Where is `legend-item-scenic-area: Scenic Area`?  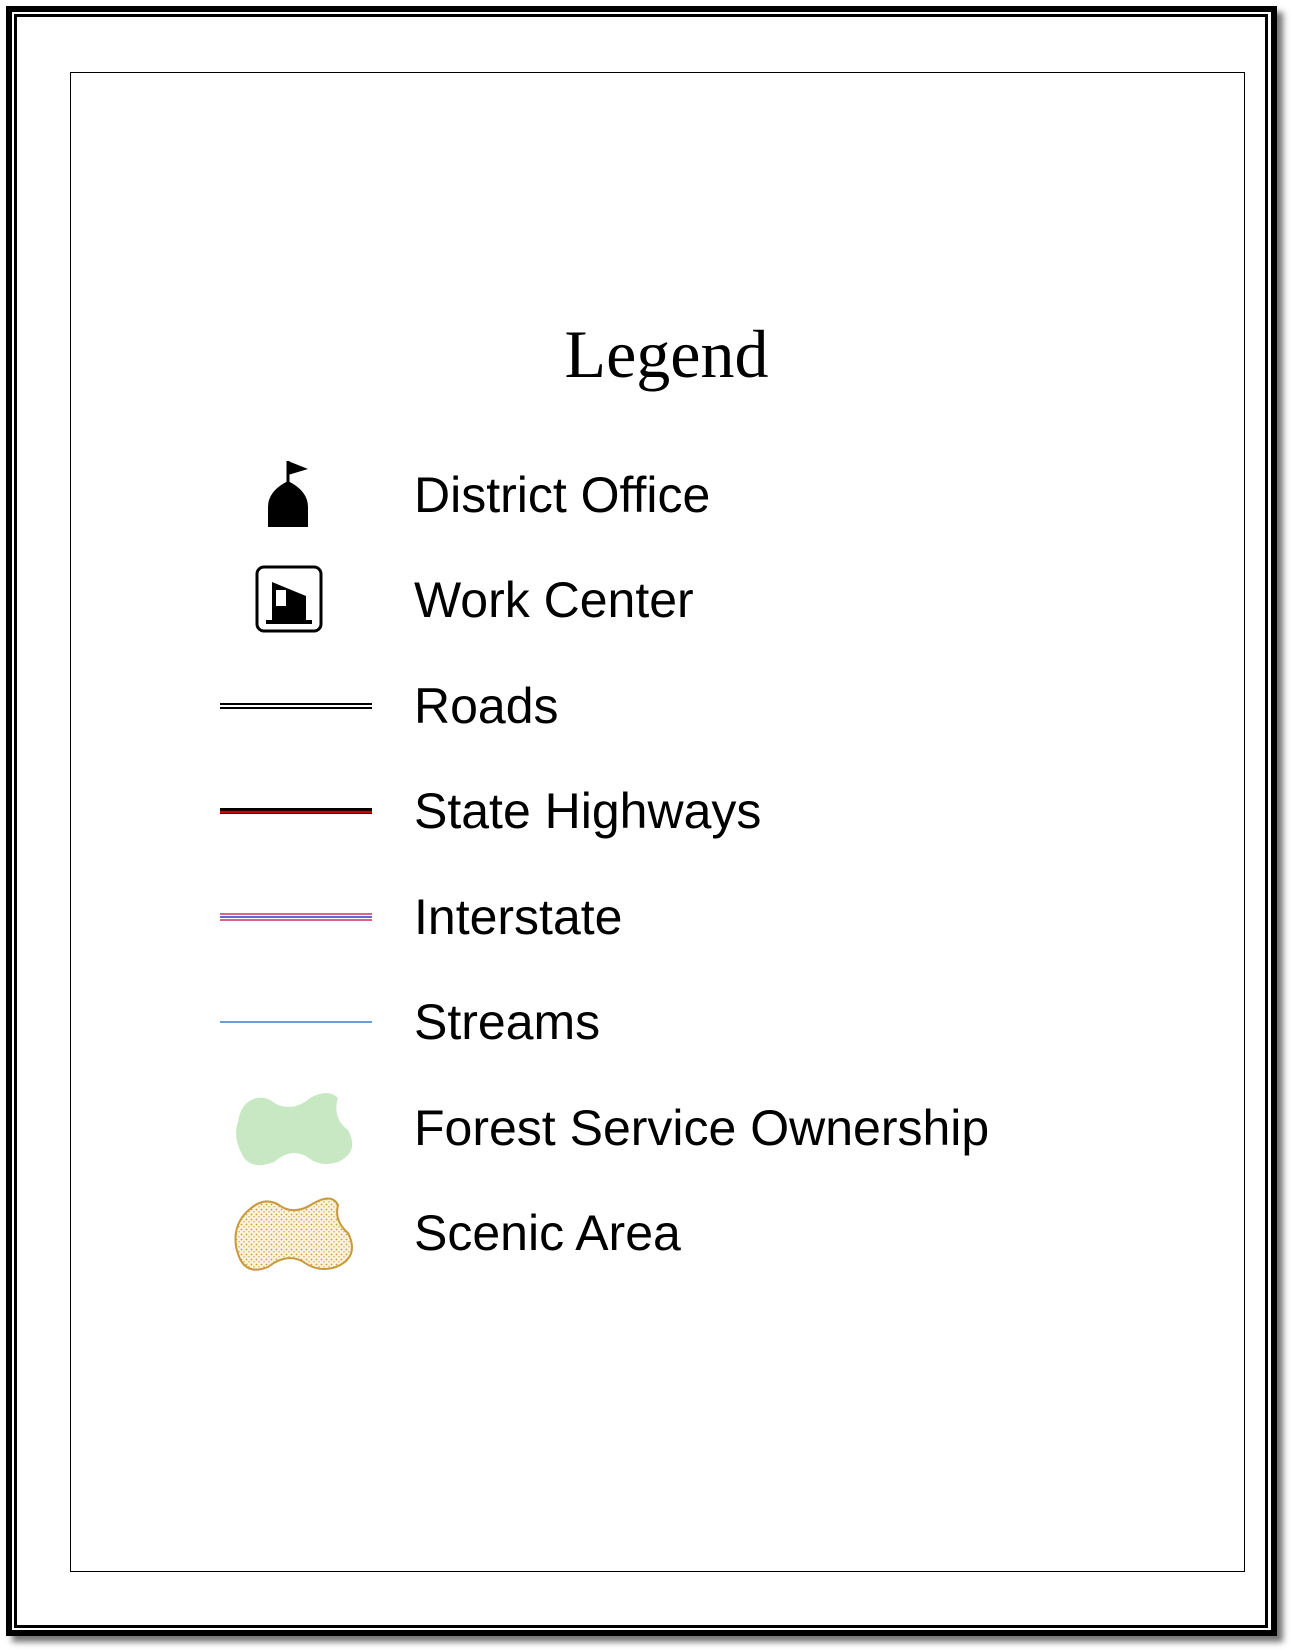
legend-item-scenic-area: Scenic Area is located at coordinates (645, 1233).